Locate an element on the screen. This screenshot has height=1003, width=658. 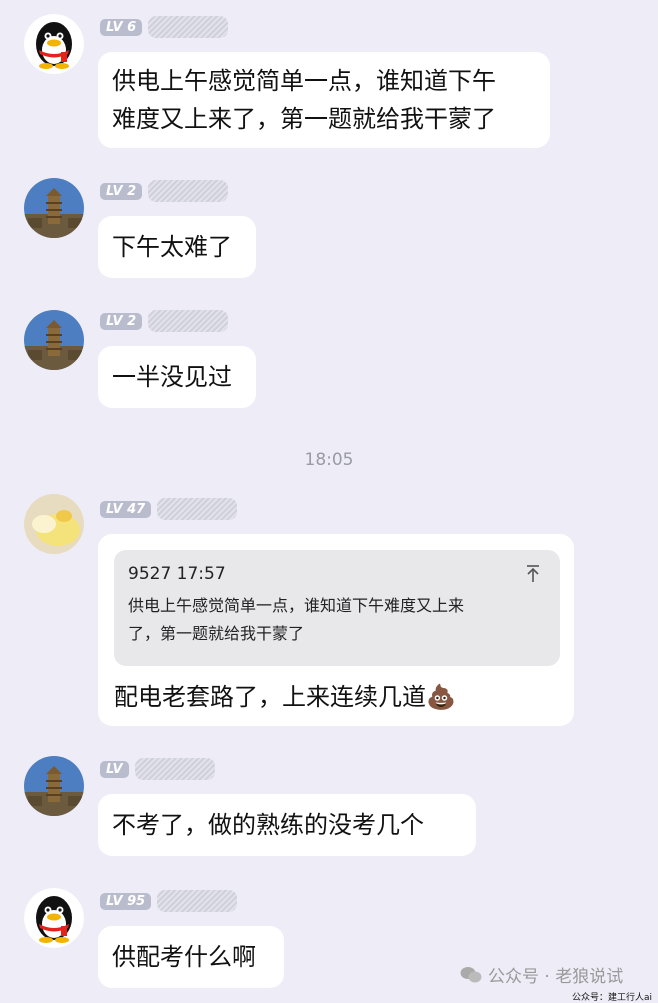
wechat-icon is located at coordinates (471, 974).